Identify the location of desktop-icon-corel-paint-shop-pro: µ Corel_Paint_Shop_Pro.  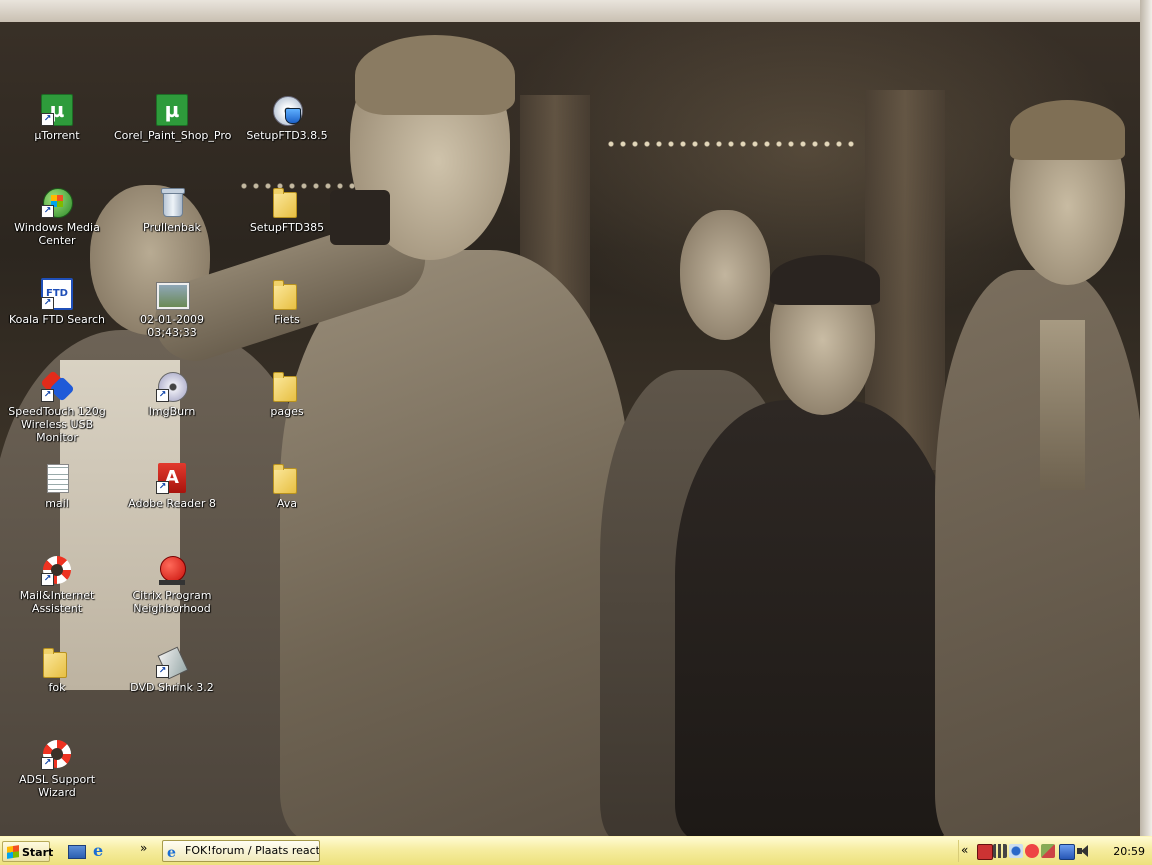
(173, 118).